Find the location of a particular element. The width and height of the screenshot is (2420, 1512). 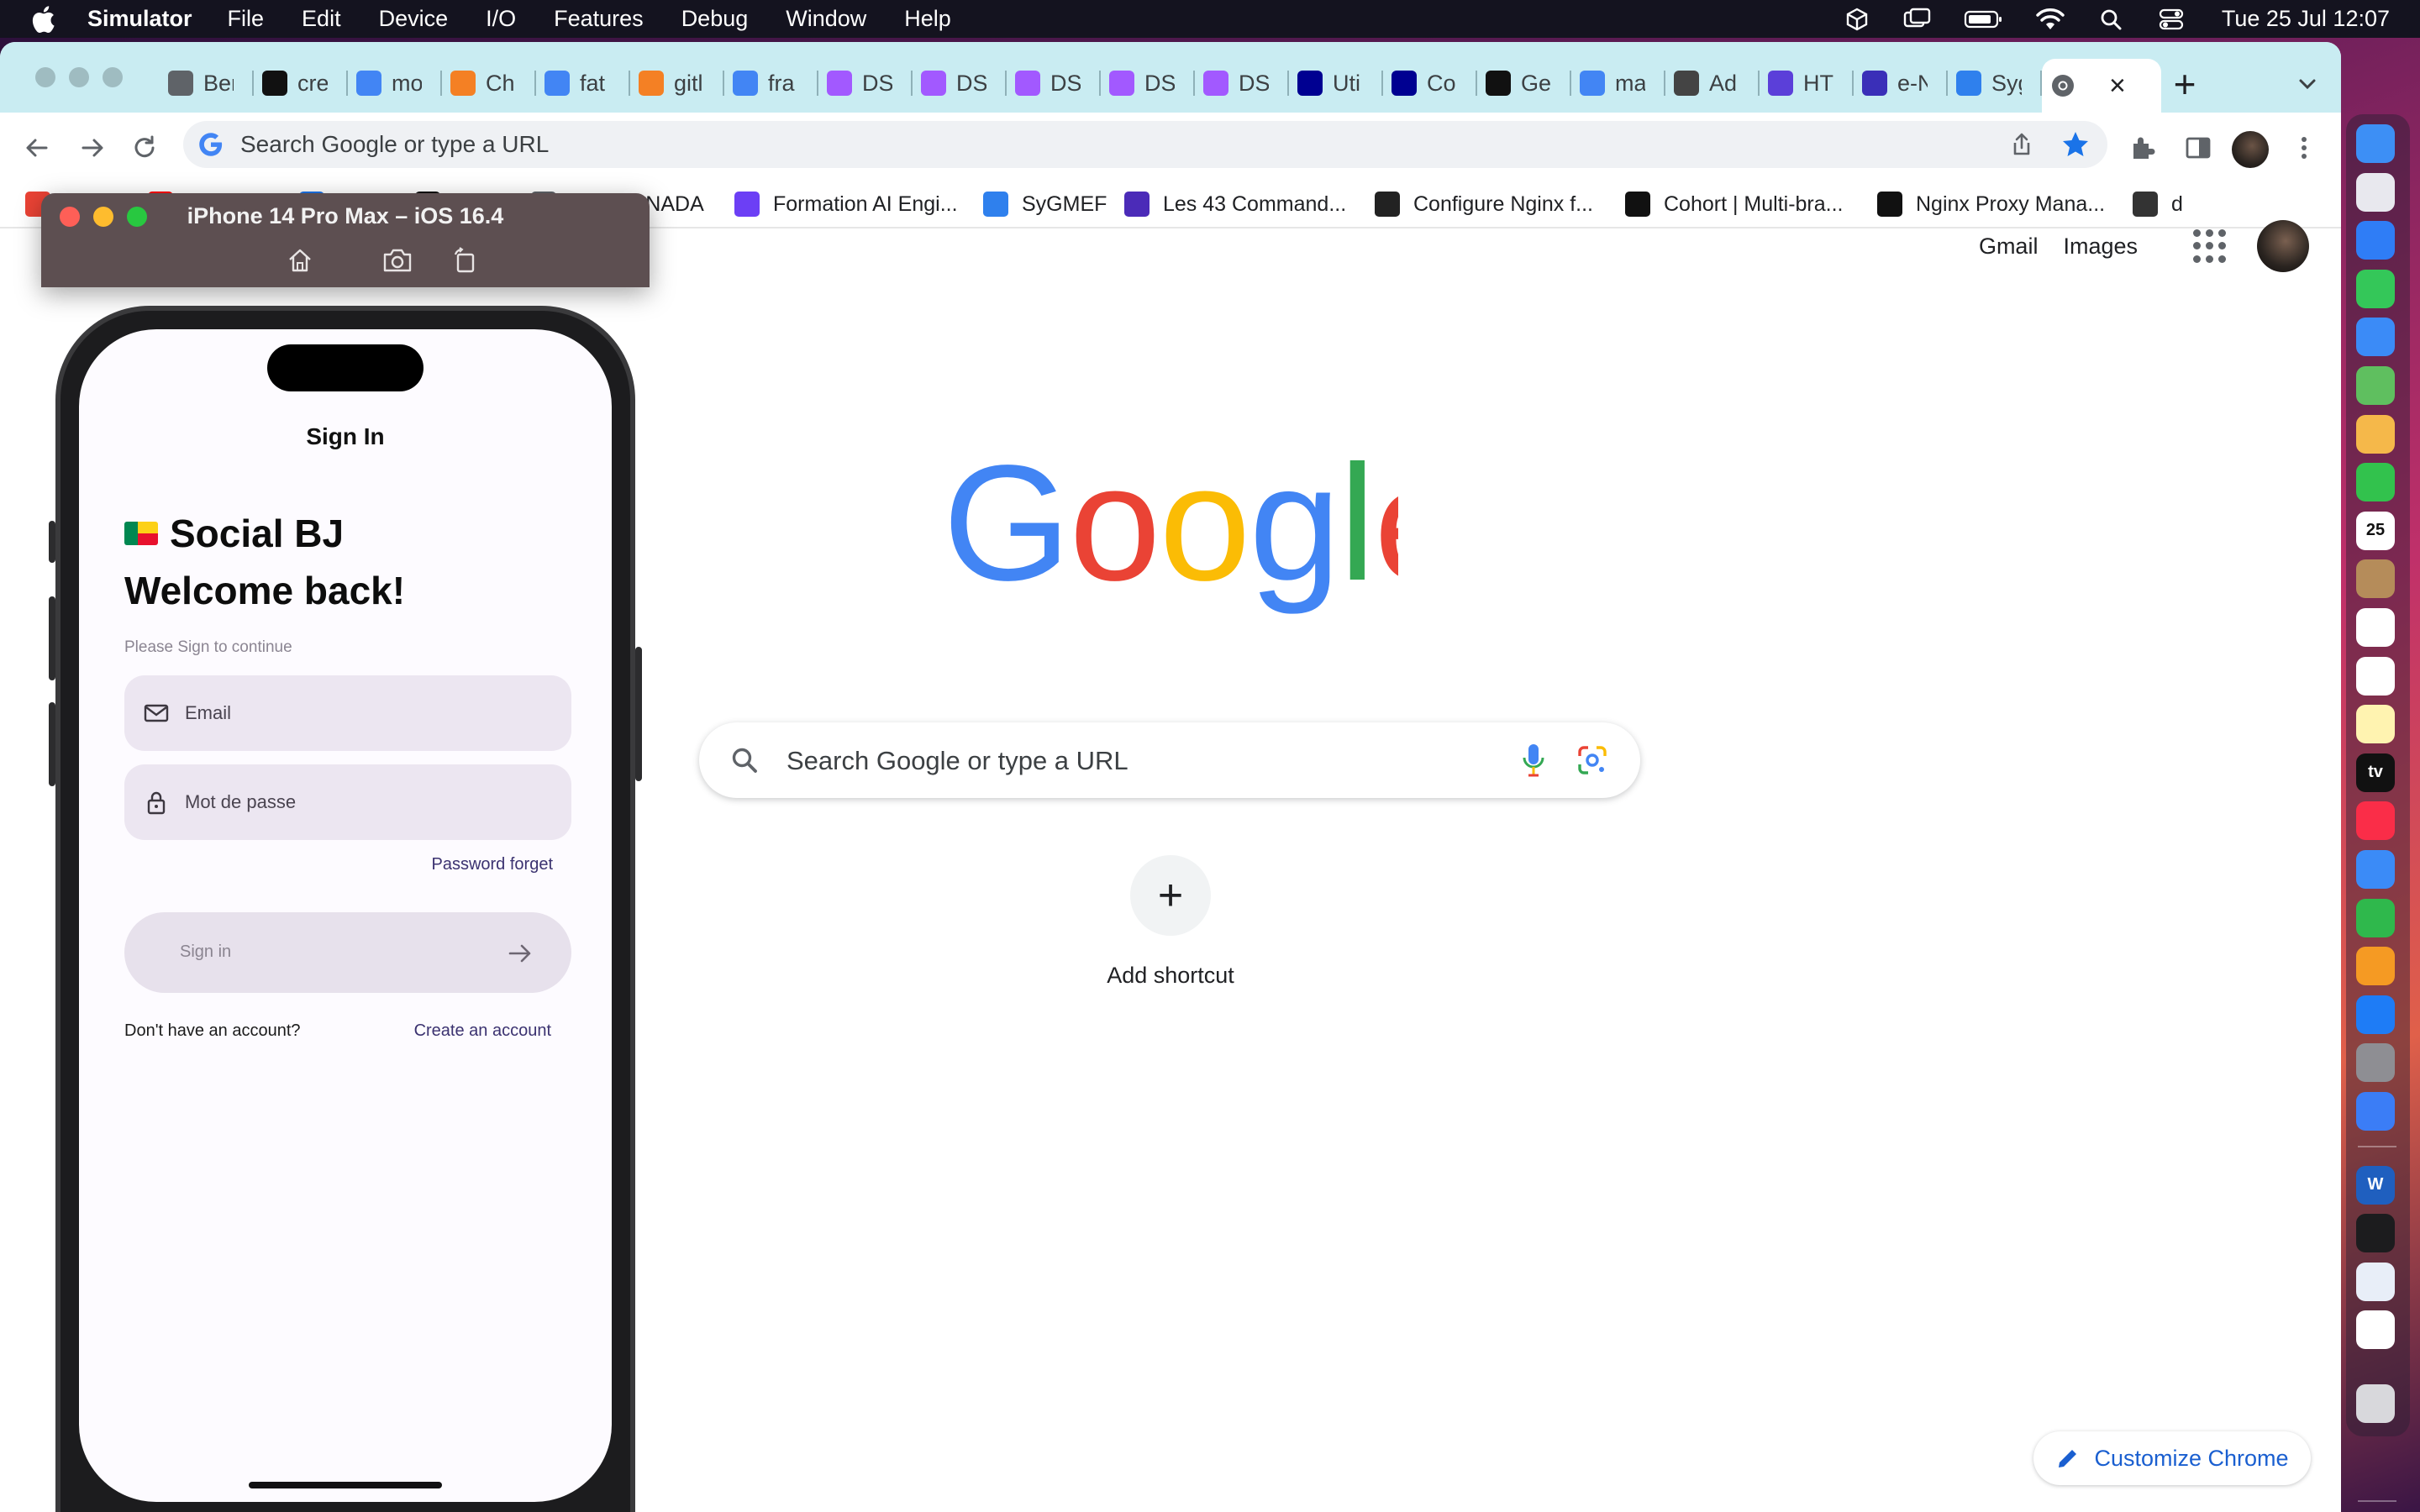

browser-tab: gitl is located at coordinates (677, 83).